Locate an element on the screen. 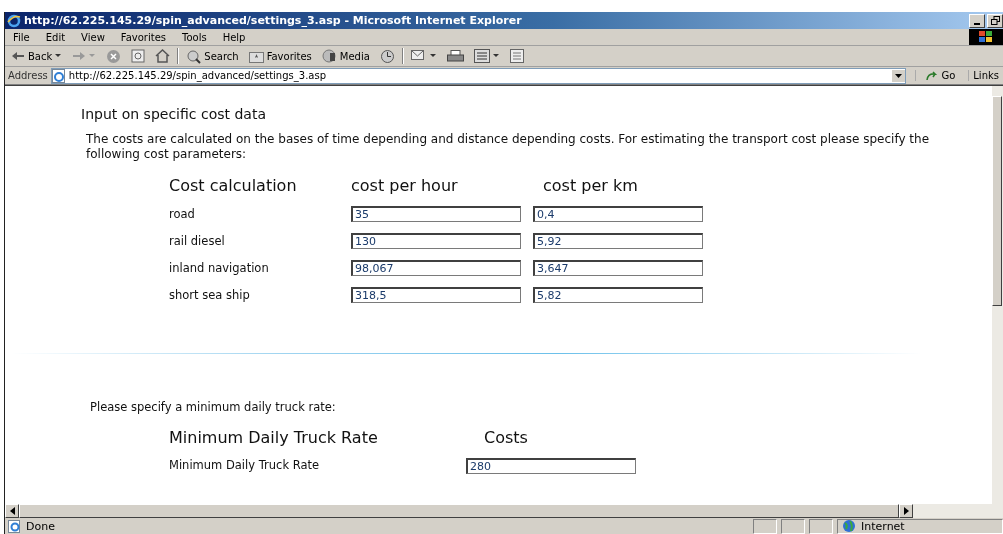 This screenshot has width=1003, height=534. address-text: http://62.225.145.29/spin_advanced/settings_3.asp is located at coordinates (197, 75).